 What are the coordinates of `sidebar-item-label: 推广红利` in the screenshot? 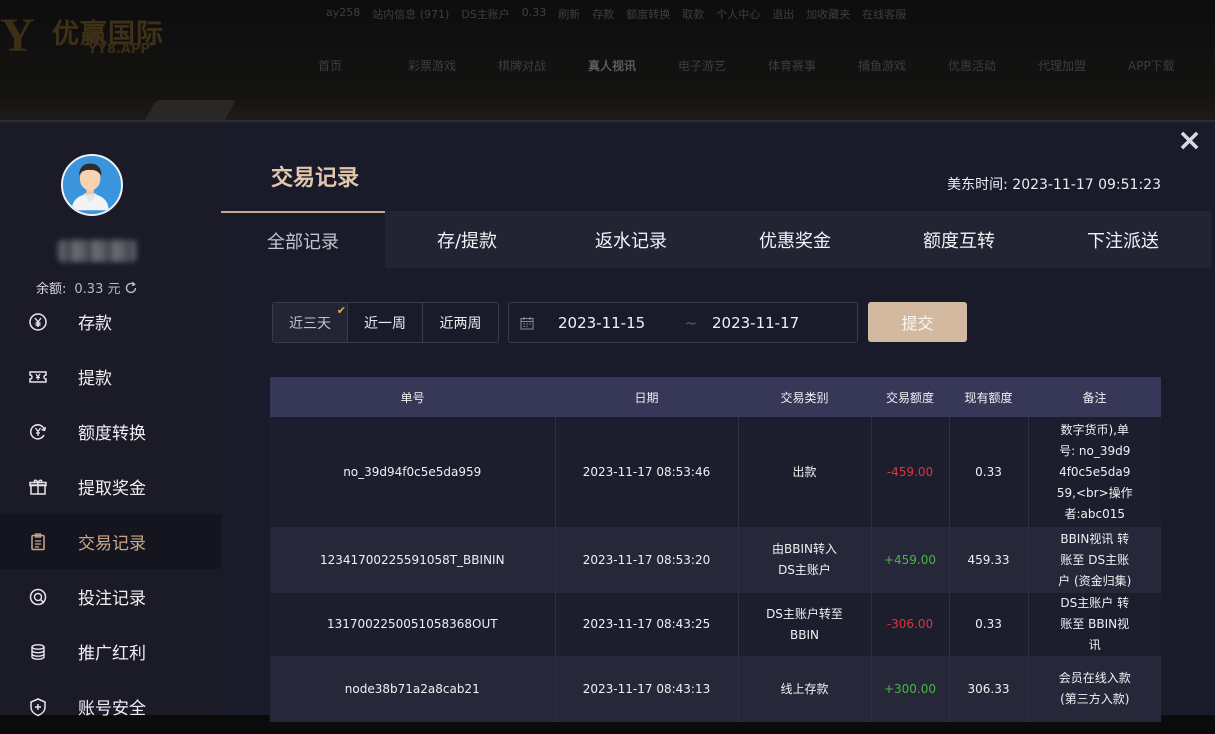 It's located at (112, 654).